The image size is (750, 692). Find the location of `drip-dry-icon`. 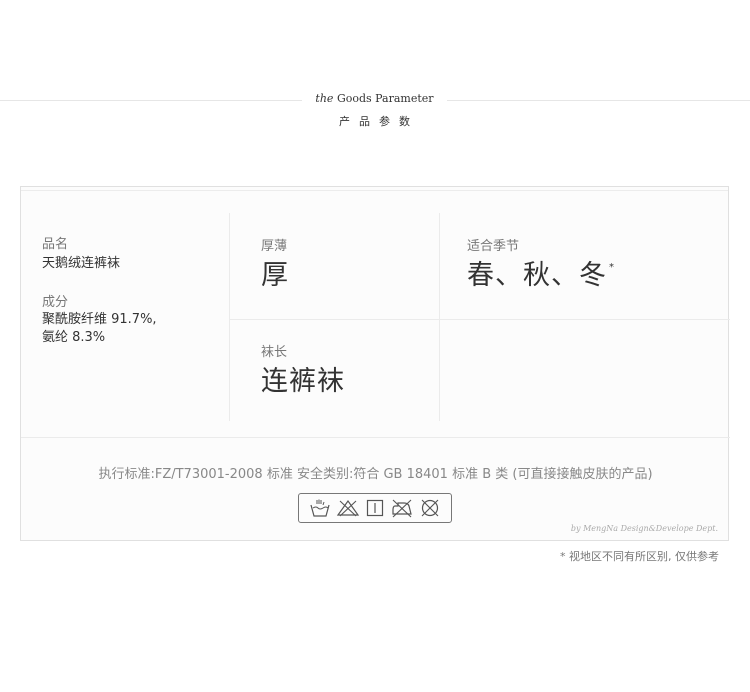

drip-dry-icon is located at coordinates (375, 508).